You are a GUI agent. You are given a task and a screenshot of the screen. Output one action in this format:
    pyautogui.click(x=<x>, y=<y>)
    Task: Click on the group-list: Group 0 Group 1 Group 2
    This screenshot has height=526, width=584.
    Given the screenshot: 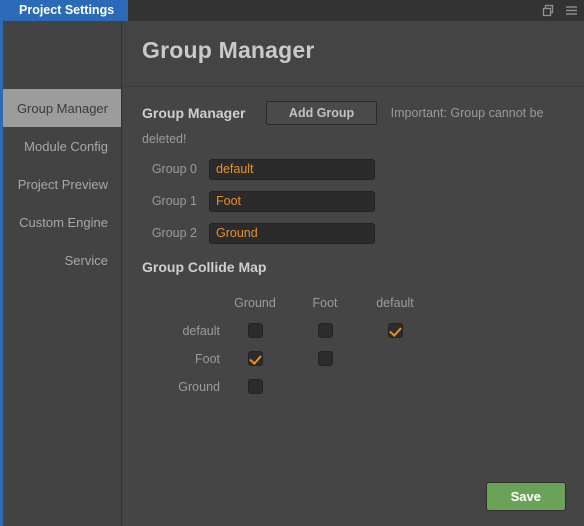 What is the action you would take?
    pyautogui.click(x=258, y=201)
    